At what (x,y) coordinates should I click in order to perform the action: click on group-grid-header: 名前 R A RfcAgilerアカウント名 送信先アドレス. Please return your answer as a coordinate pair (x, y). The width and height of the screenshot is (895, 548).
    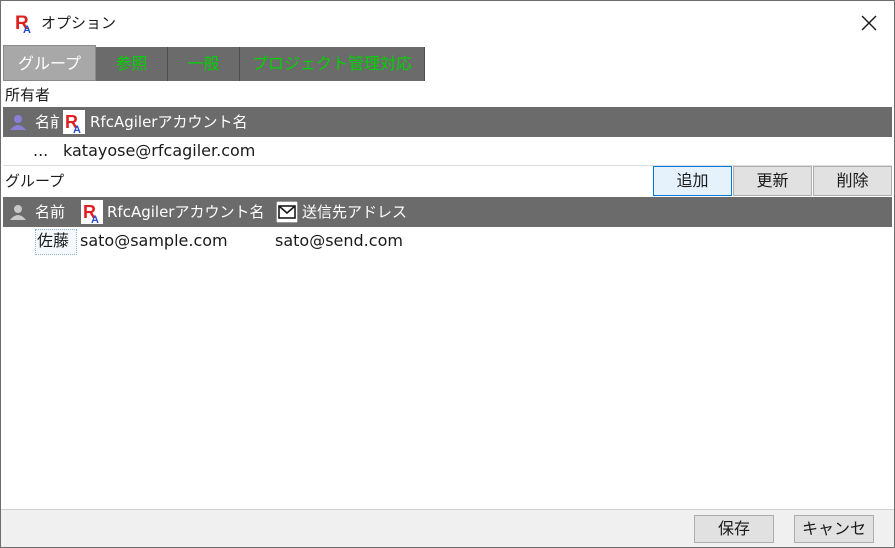
    Looking at the image, I should click on (447, 212).